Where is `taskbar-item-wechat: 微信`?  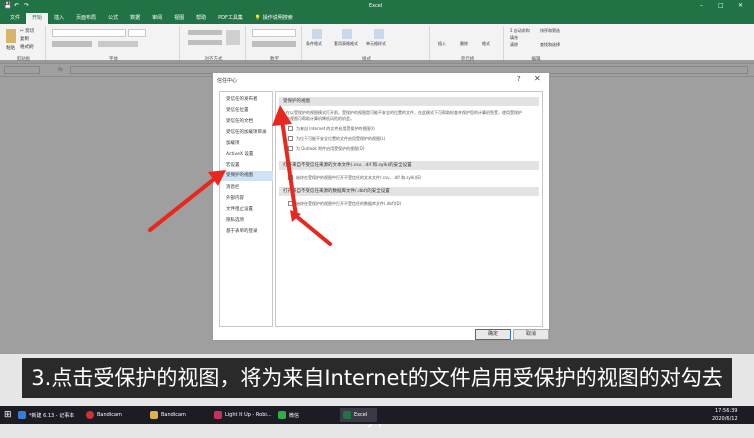
taskbar-item-wechat: 微信 is located at coordinates (288, 415).